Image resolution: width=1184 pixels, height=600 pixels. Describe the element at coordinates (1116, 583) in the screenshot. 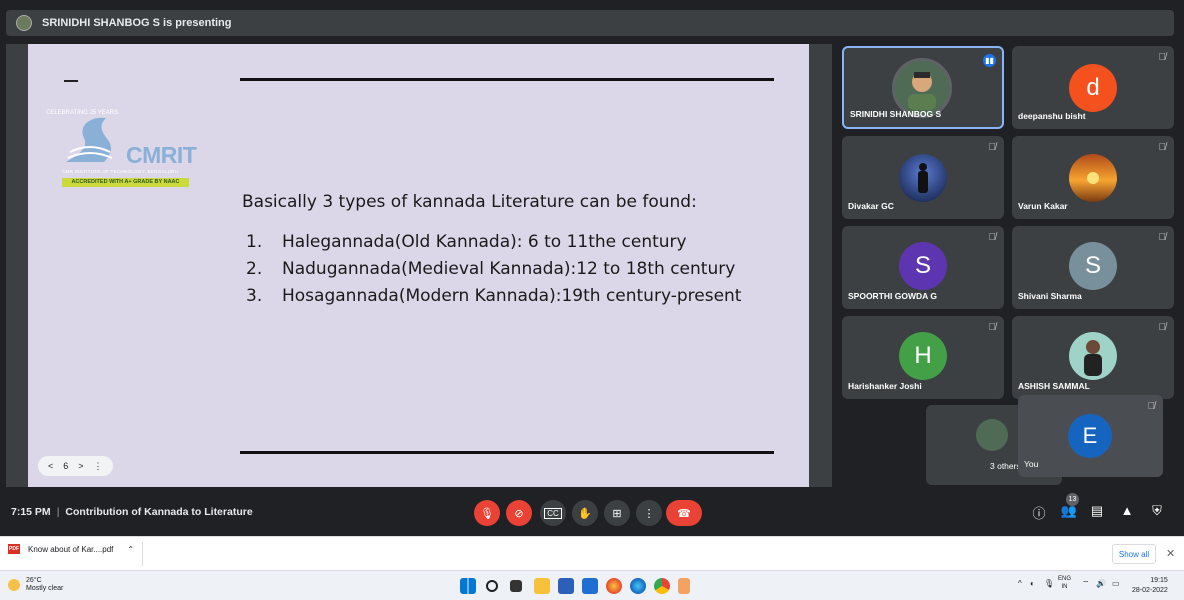

I see `battery-icon: ▭` at that location.